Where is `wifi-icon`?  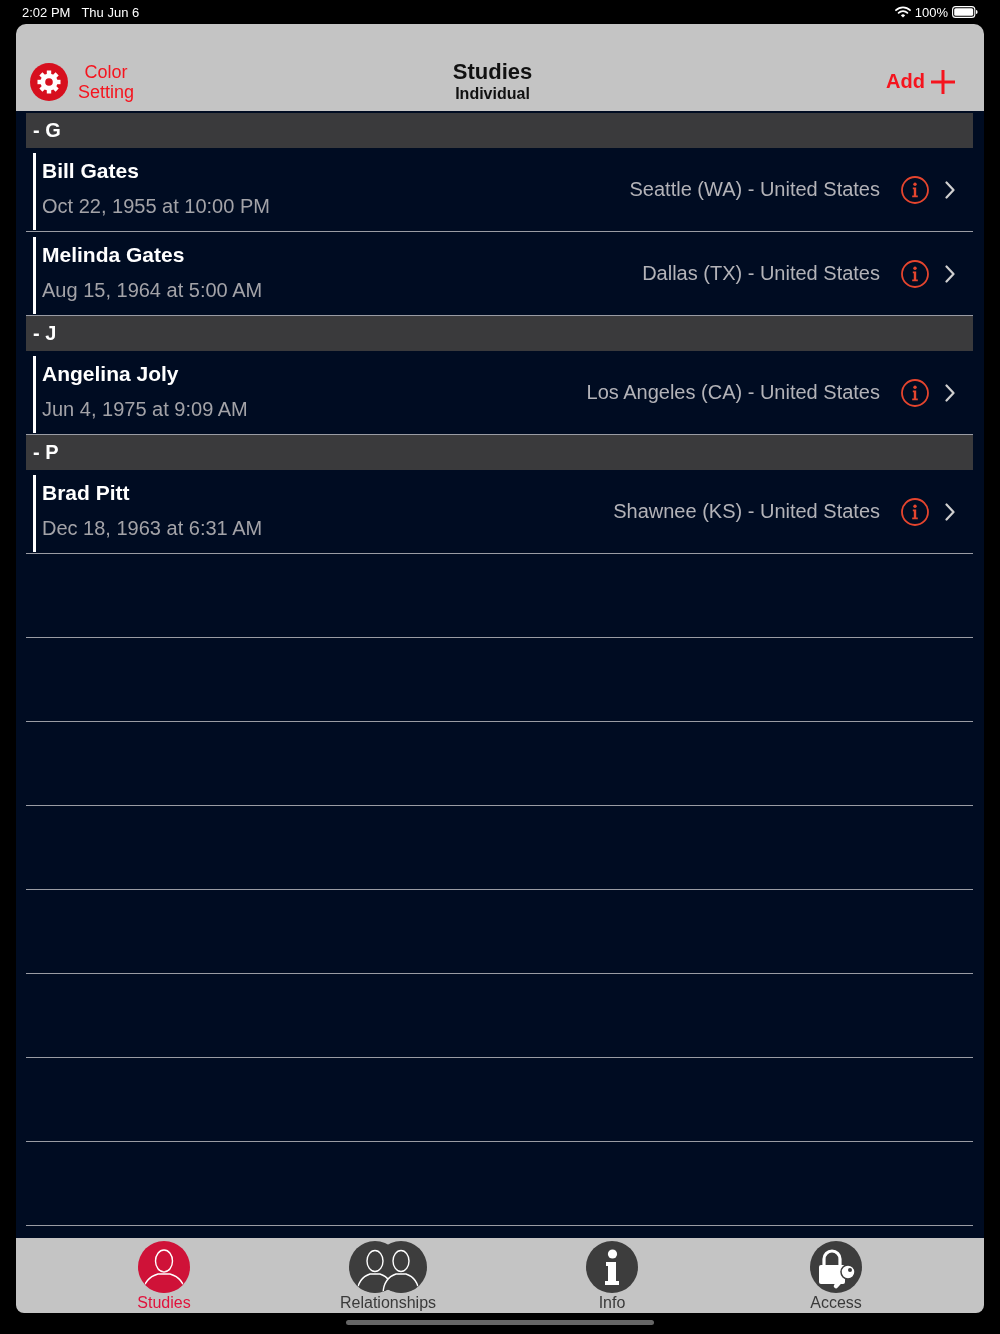
wifi-icon is located at coordinates (902, 12).